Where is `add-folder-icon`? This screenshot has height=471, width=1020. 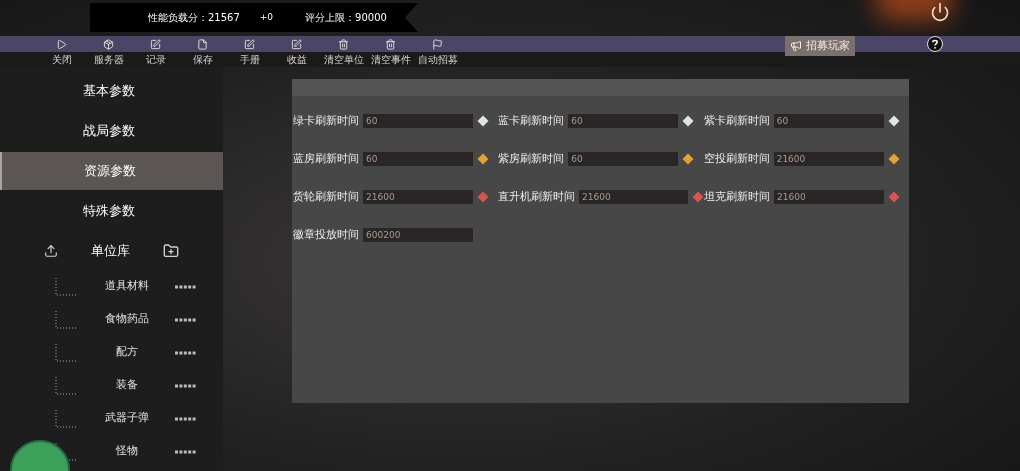
add-folder-icon is located at coordinates (171, 251).